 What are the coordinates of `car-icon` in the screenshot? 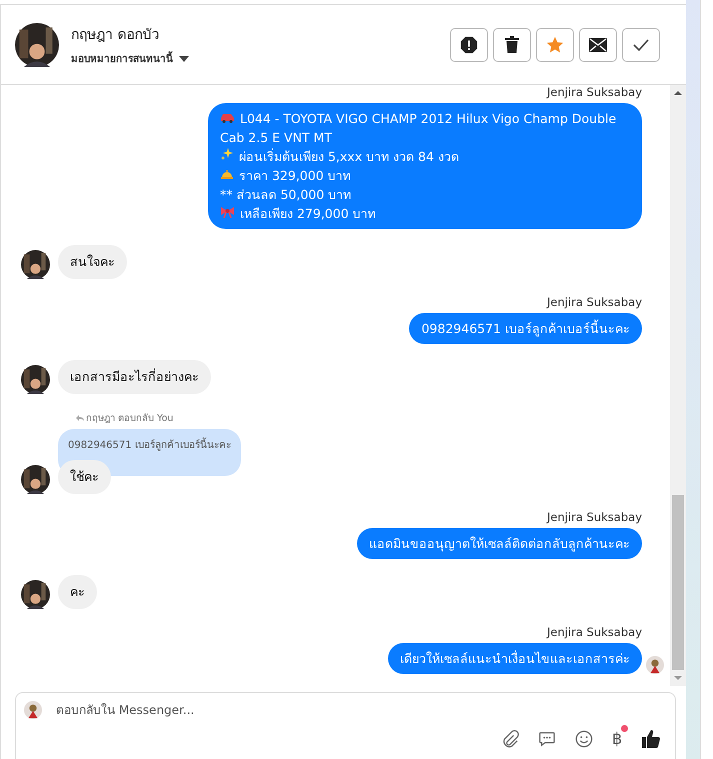 It's located at (227, 118).